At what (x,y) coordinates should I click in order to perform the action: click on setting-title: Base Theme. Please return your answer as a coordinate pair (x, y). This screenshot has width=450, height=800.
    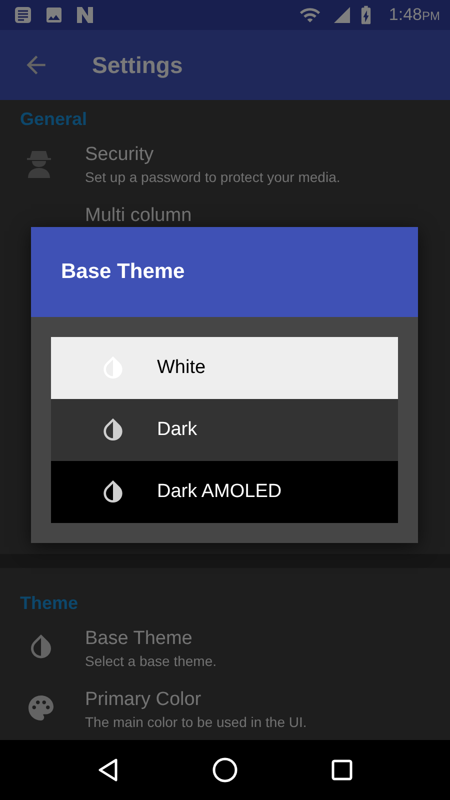
    Looking at the image, I should click on (151, 639).